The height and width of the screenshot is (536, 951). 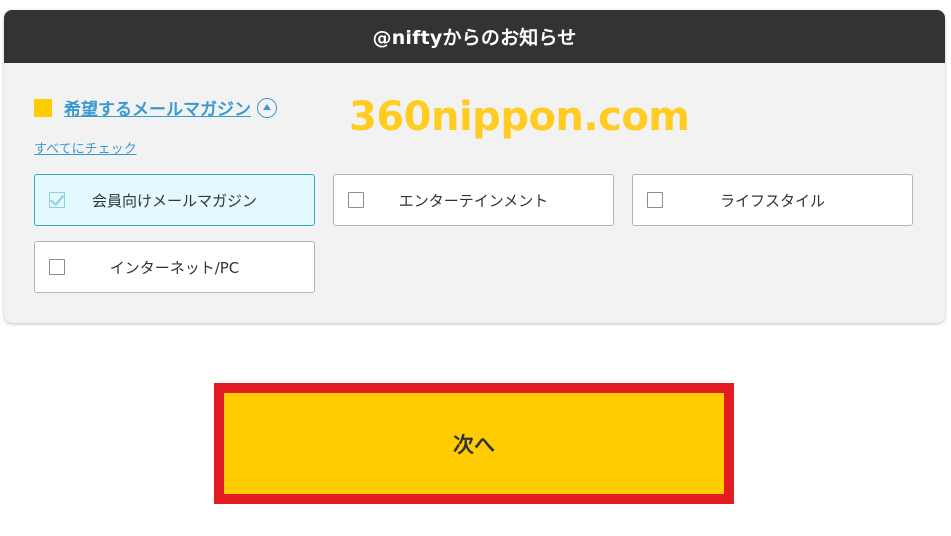 I want to click on option-lifestyle: ライフスタイル, so click(x=772, y=200).